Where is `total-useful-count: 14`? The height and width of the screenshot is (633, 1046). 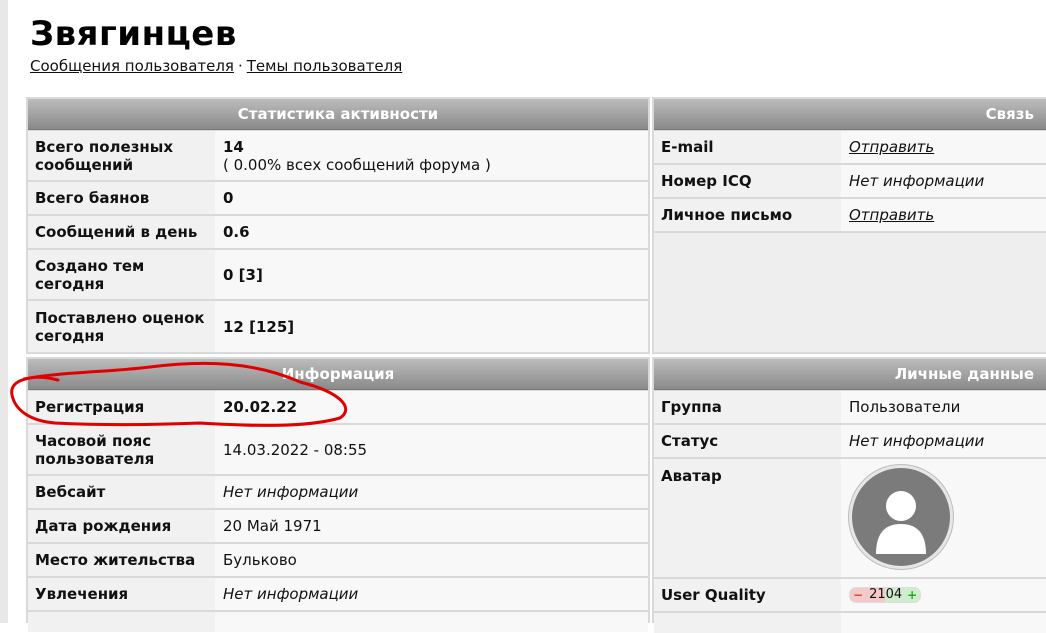 total-useful-count: 14 is located at coordinates (233, 146).